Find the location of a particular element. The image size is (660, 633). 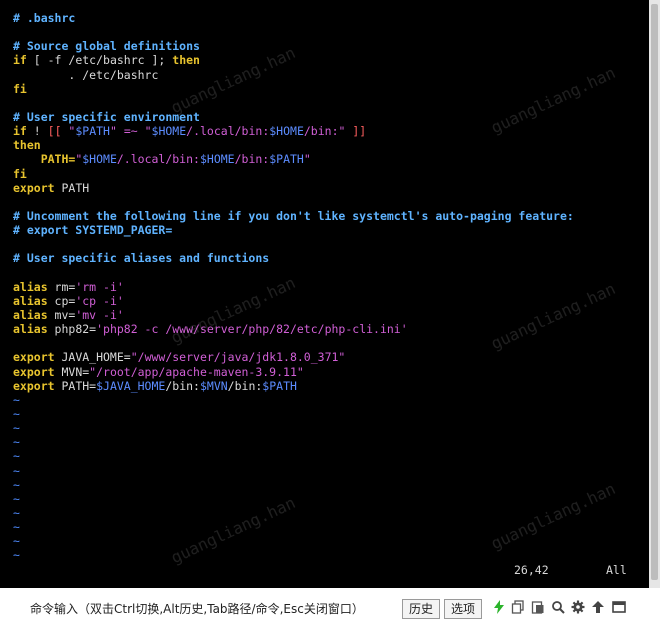

code-line: PATH="$HOME/.local/bin:$HOME/bin:$PATH" is located at coordinates (293, 159).